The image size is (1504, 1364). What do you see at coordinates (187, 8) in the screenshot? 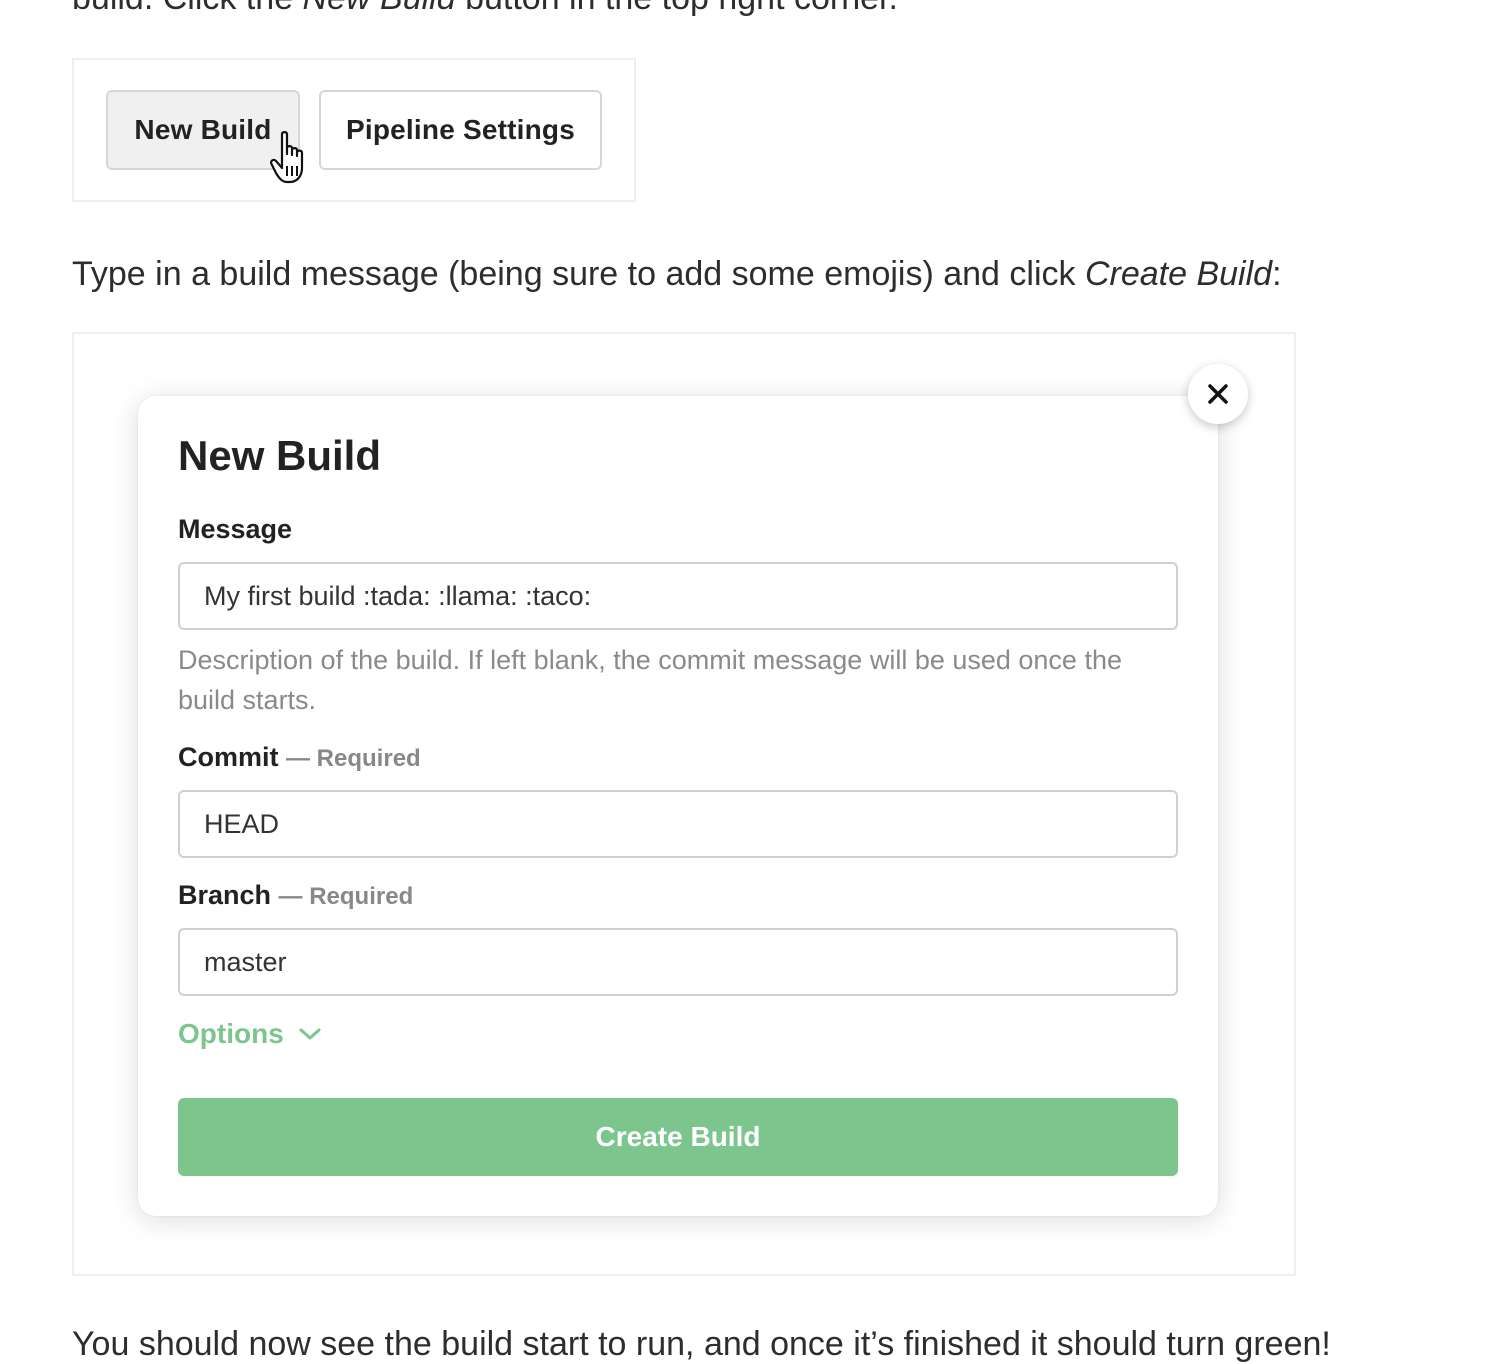
I see `intro-text: build. Click the` at bounding box center [187, 8].